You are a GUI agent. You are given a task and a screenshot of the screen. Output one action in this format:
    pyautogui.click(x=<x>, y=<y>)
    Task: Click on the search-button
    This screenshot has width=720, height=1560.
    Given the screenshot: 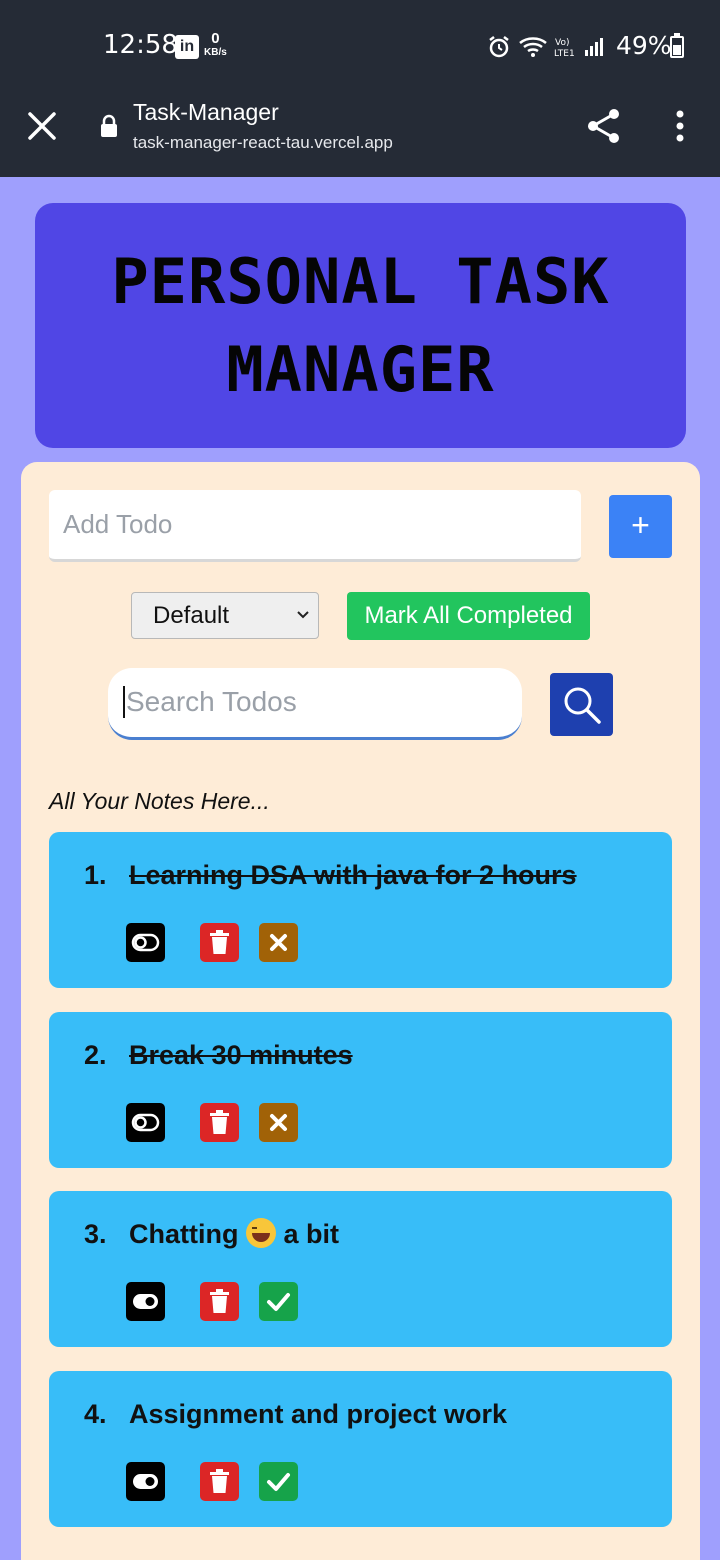 What is the action you would take?
    pyautogui.click(x=581, y=704)
    